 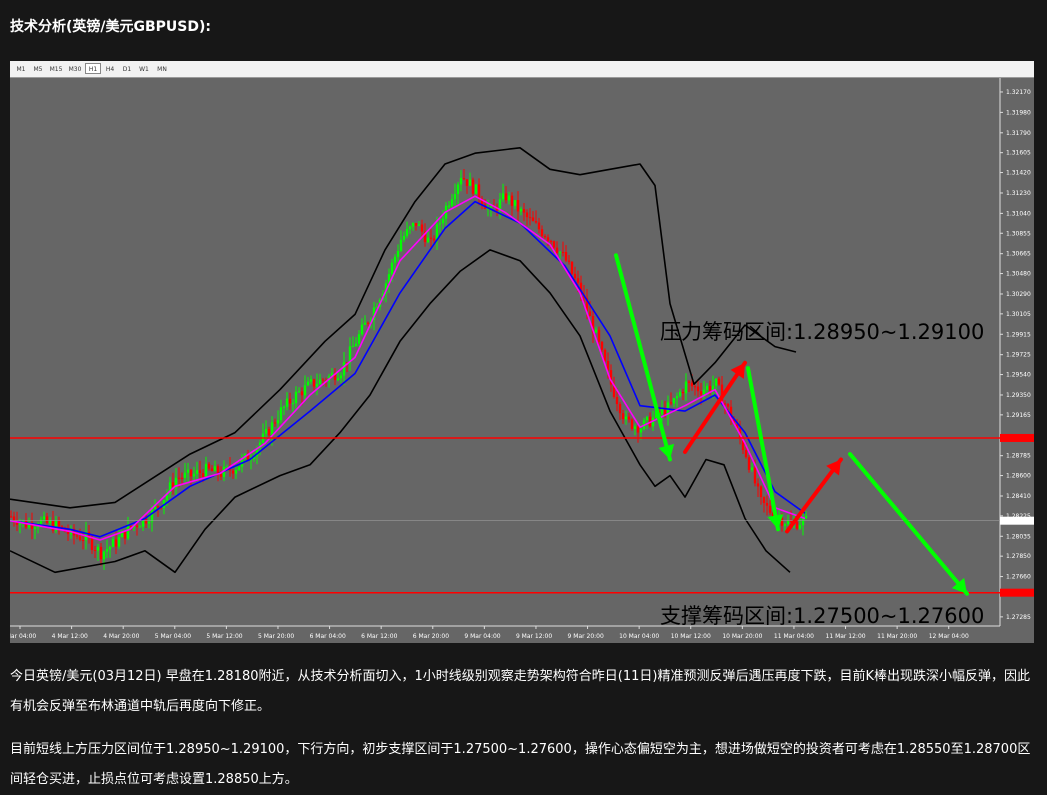 What do you see at coordinates (1018, 476) in the screenshot?
I see `y-tick-label: 1.28600` at bounding box center [1018, 476].